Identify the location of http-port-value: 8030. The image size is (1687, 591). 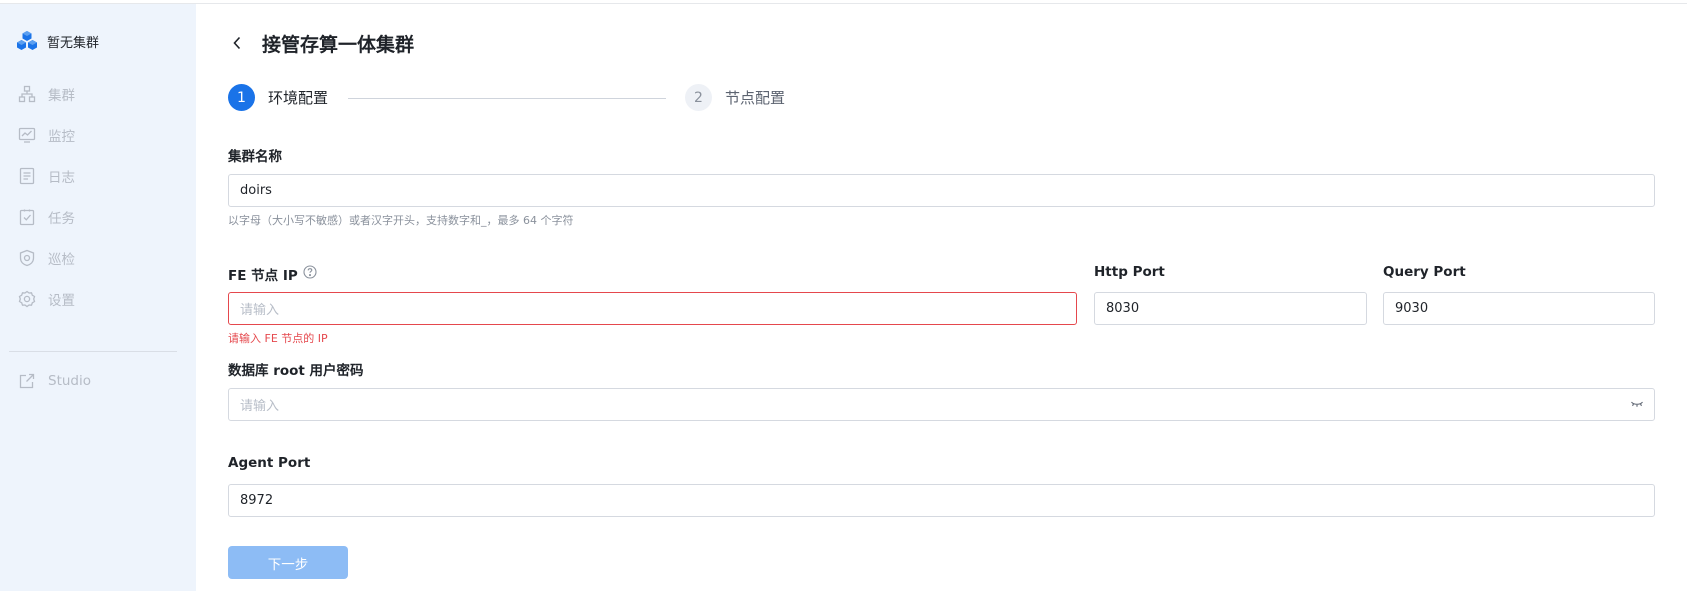
(1123, 308).